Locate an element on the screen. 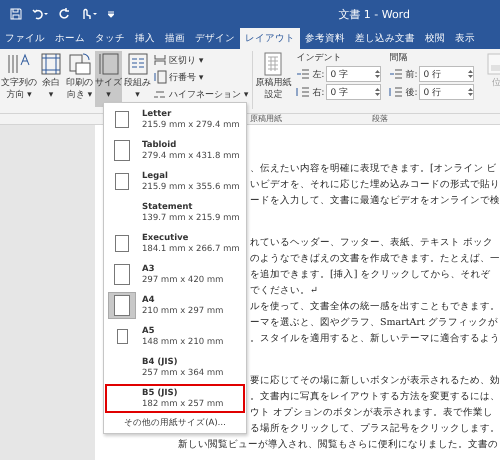 This screenshot has width=500, height=460. document-text-line: る場所をクリックして、プラス記号をクリックします。 is located at coordinates (375, 429).